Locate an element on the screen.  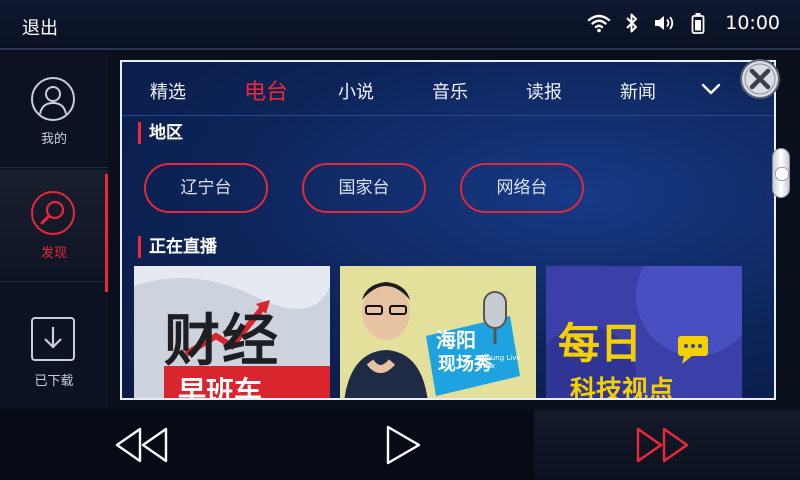
chevron-down-icon is located at coordinates (711, 89).